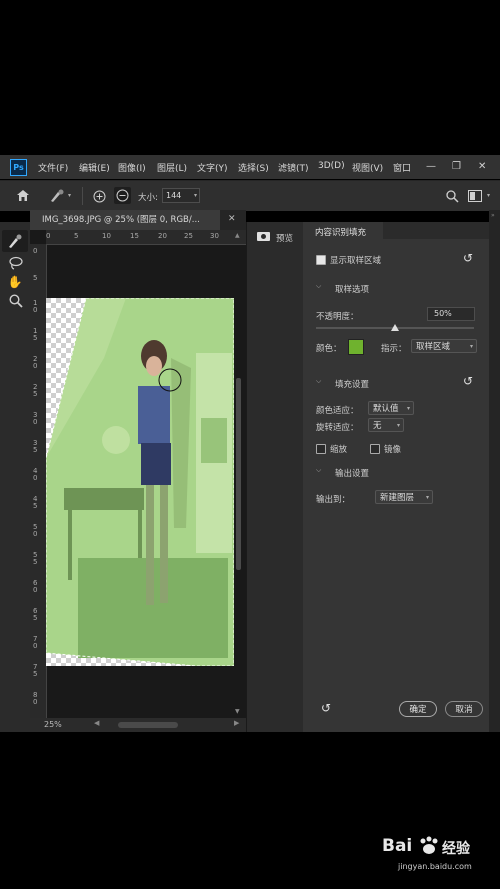 The height and width of the screenshot is (889, 500). What do you see at coordinates (367, 167) in the screenshot?
I see `menu-view: 视图(V)` at bounding box center [367, 167].